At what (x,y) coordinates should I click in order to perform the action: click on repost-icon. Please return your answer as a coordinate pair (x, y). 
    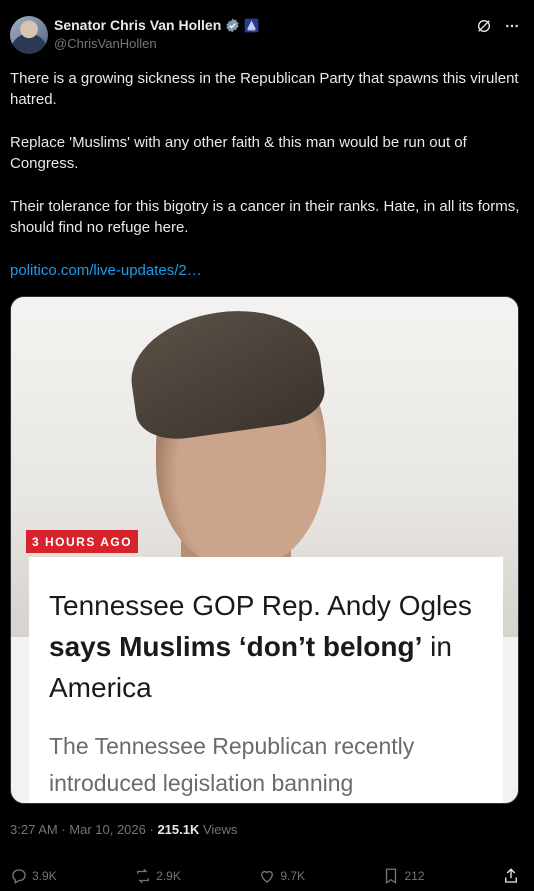
    Looking at the image, I should click on (143, 876).